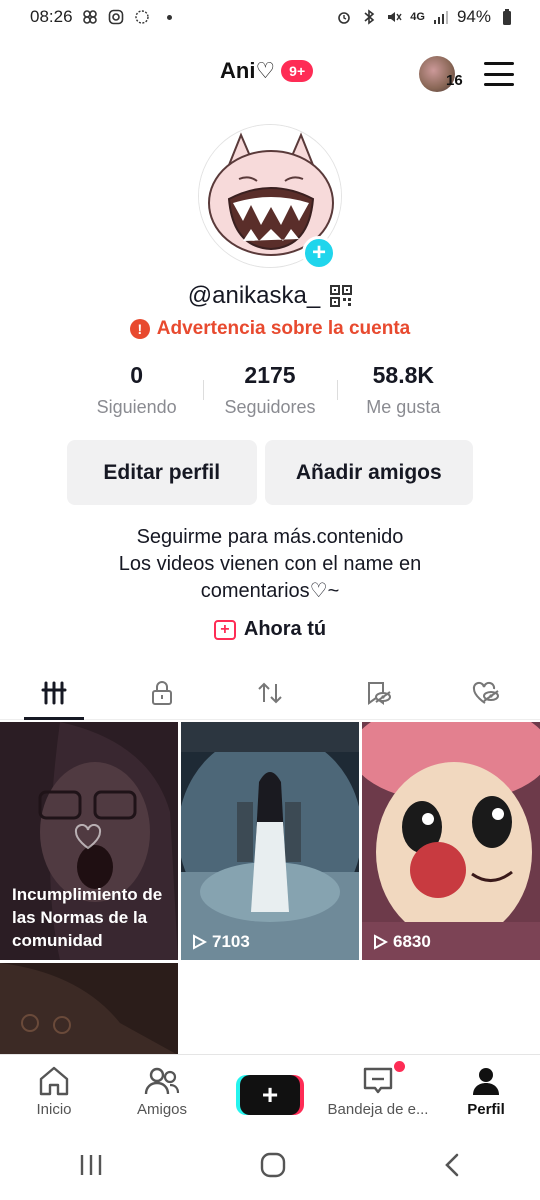  I want to click on notification-badge: 9+, so click(297, 71).